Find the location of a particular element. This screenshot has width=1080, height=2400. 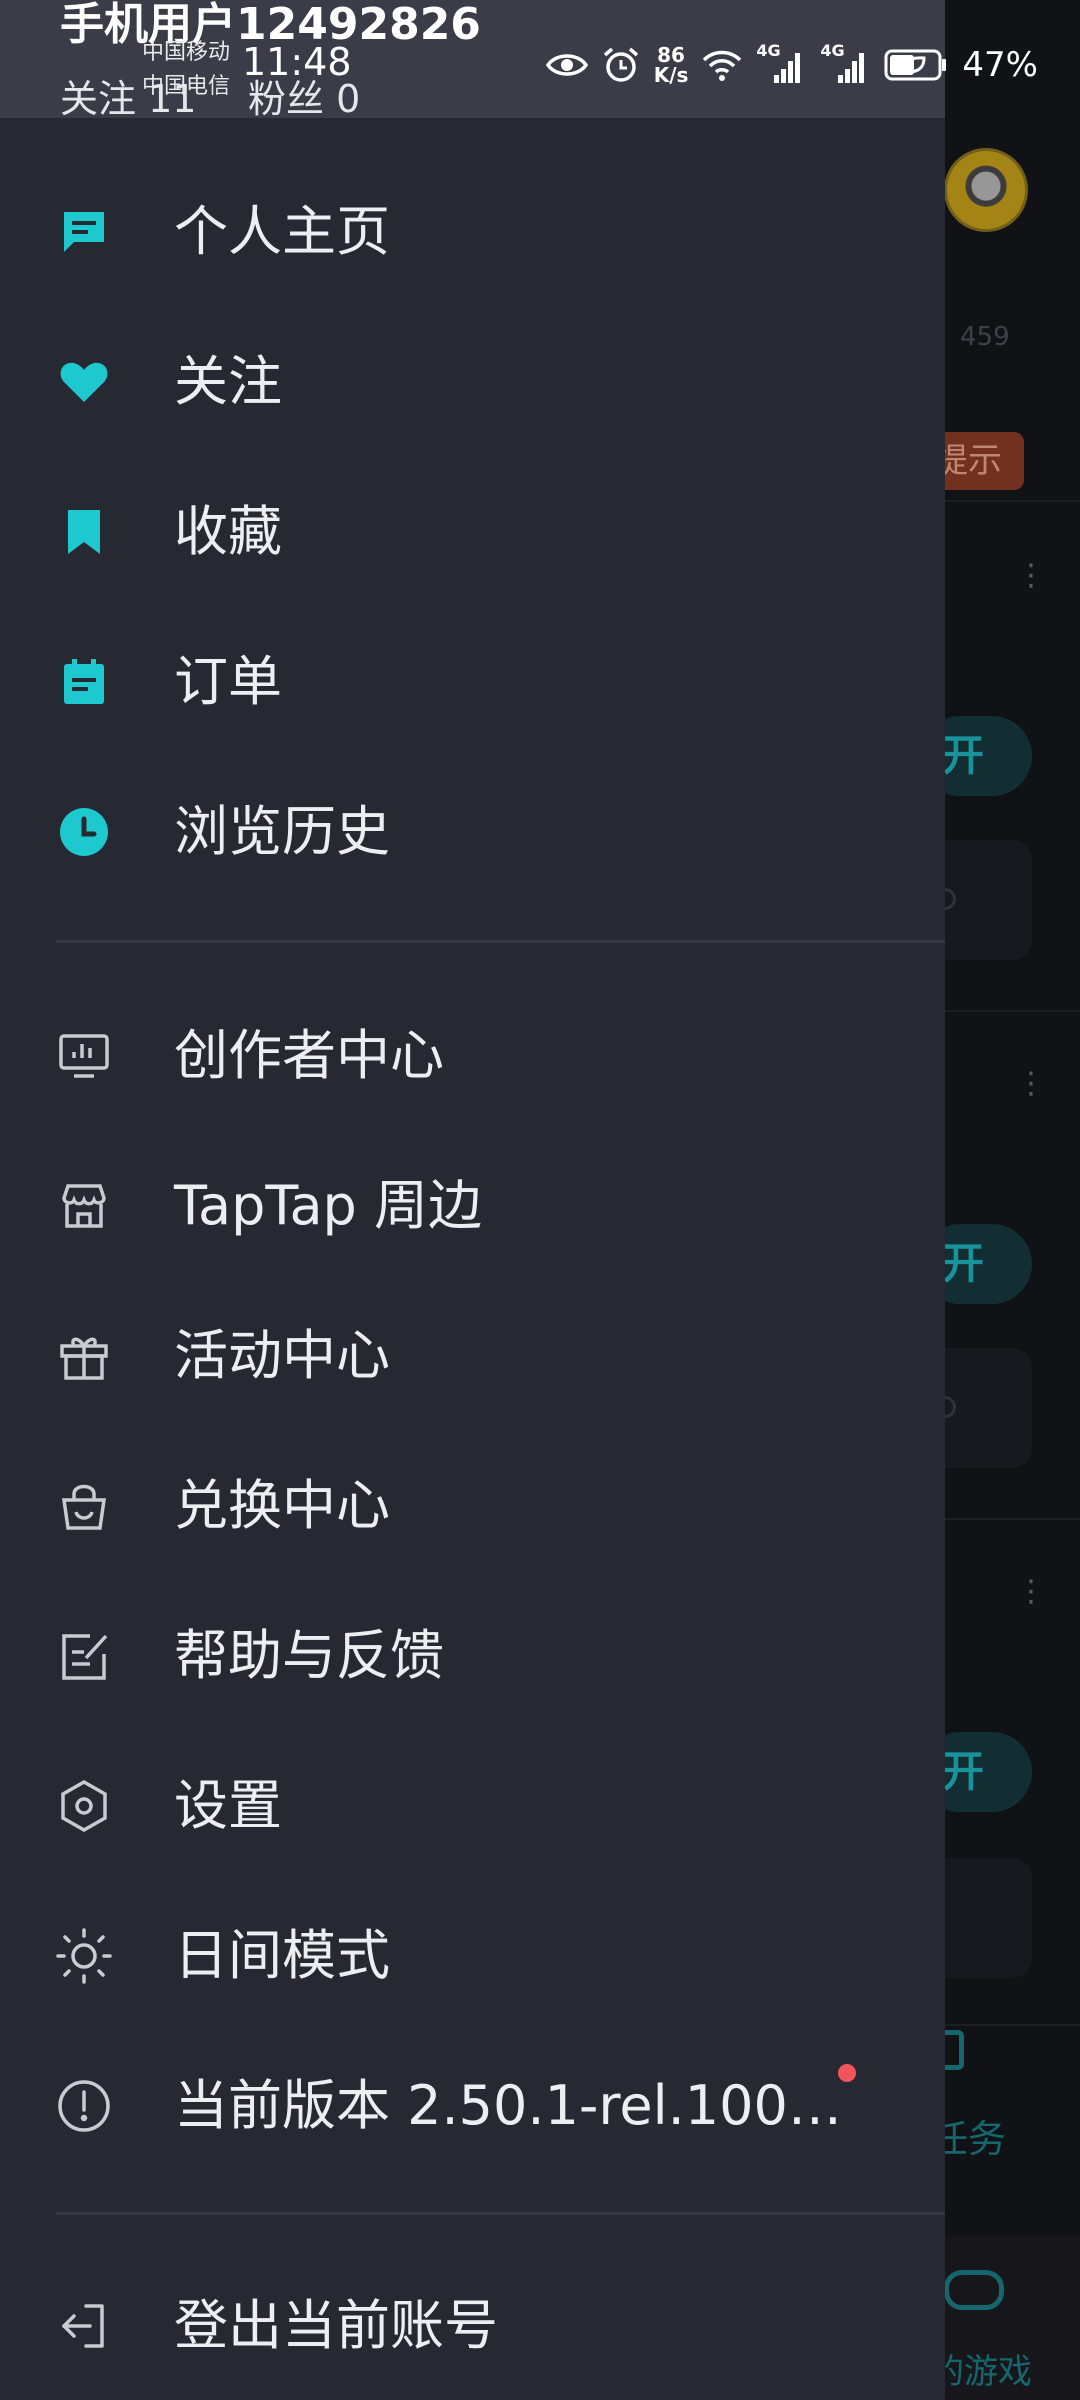

network-speed-unit: K/s is located at coordinates (671, 75).